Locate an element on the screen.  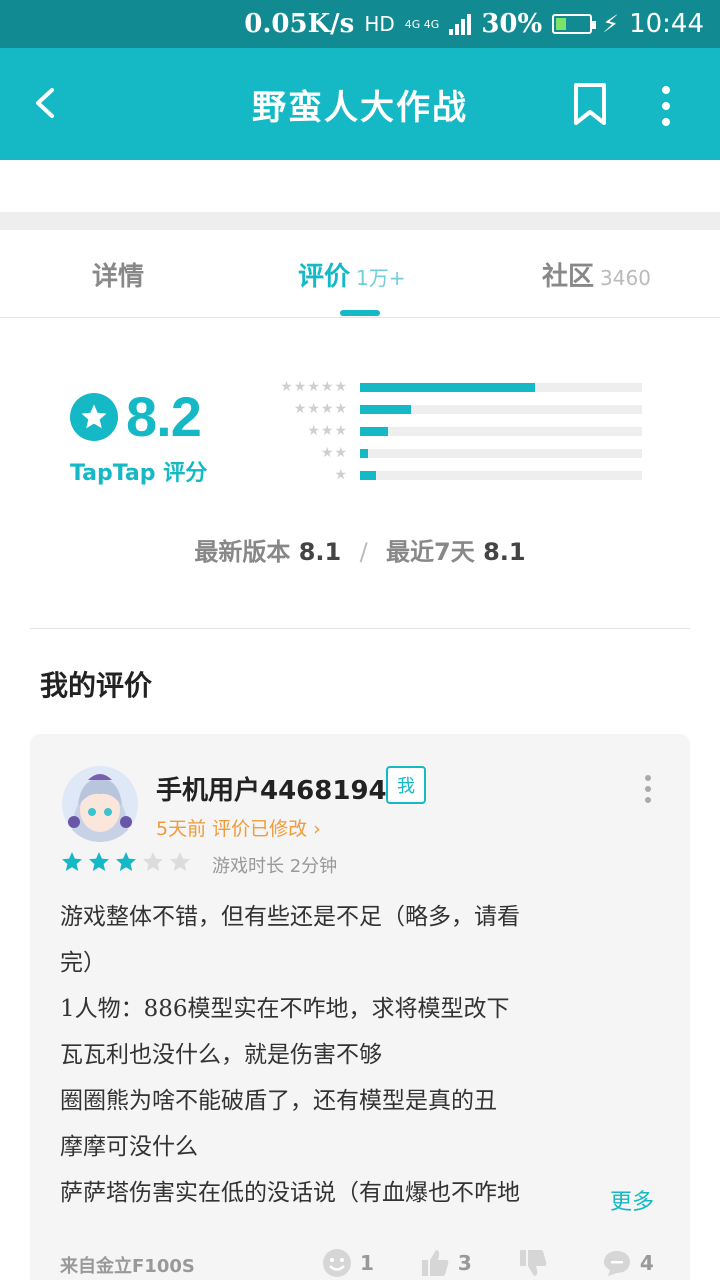
latest-version-score: 8.1 is located at coordinates (320, 552).